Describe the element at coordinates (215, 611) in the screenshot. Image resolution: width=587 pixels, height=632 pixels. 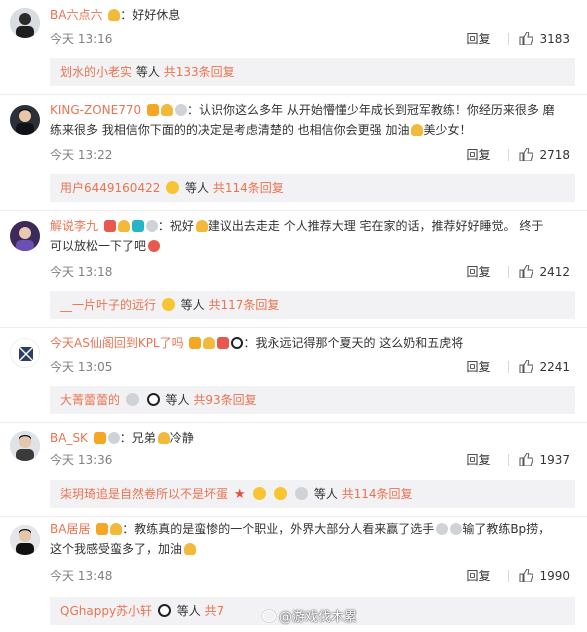
I see `reply-count-link: 共7` at that location.